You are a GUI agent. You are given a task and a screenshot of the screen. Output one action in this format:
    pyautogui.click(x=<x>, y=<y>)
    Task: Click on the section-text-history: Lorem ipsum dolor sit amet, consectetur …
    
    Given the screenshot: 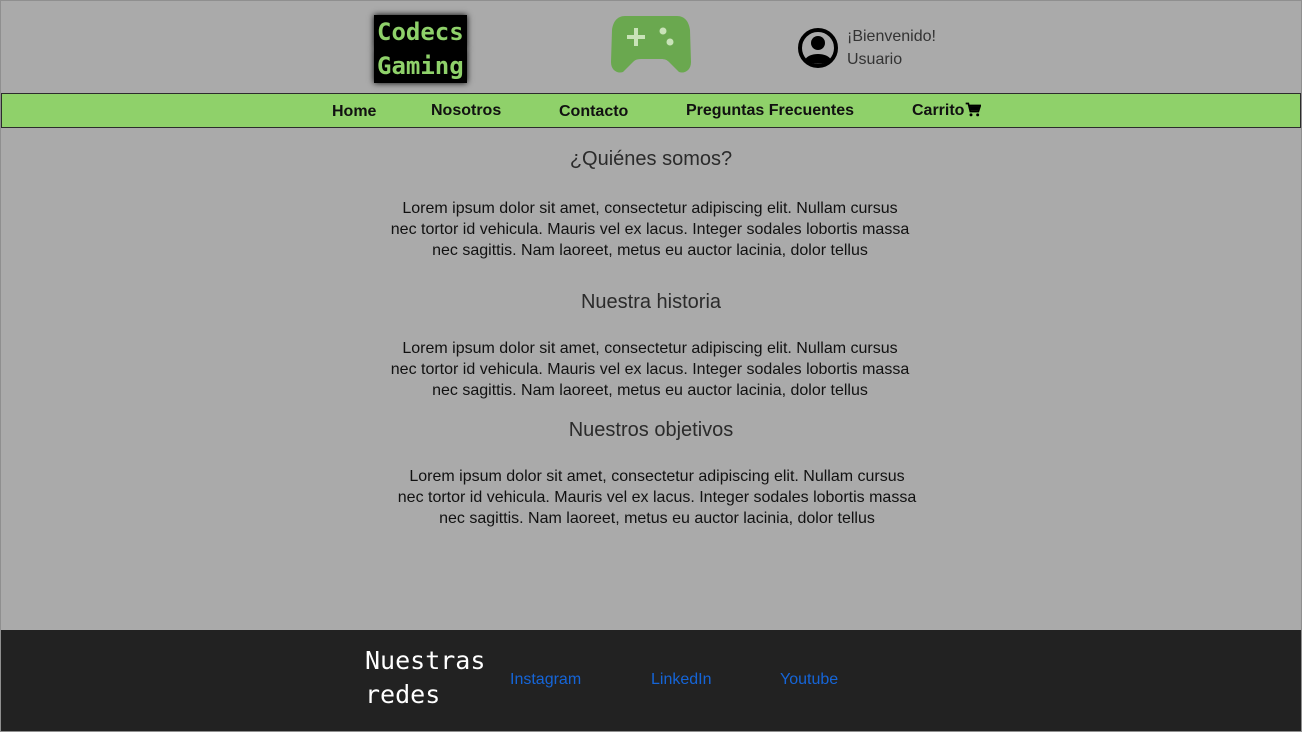 What is the action you would take?
    pyautogui.click(x=650, y=369)
    